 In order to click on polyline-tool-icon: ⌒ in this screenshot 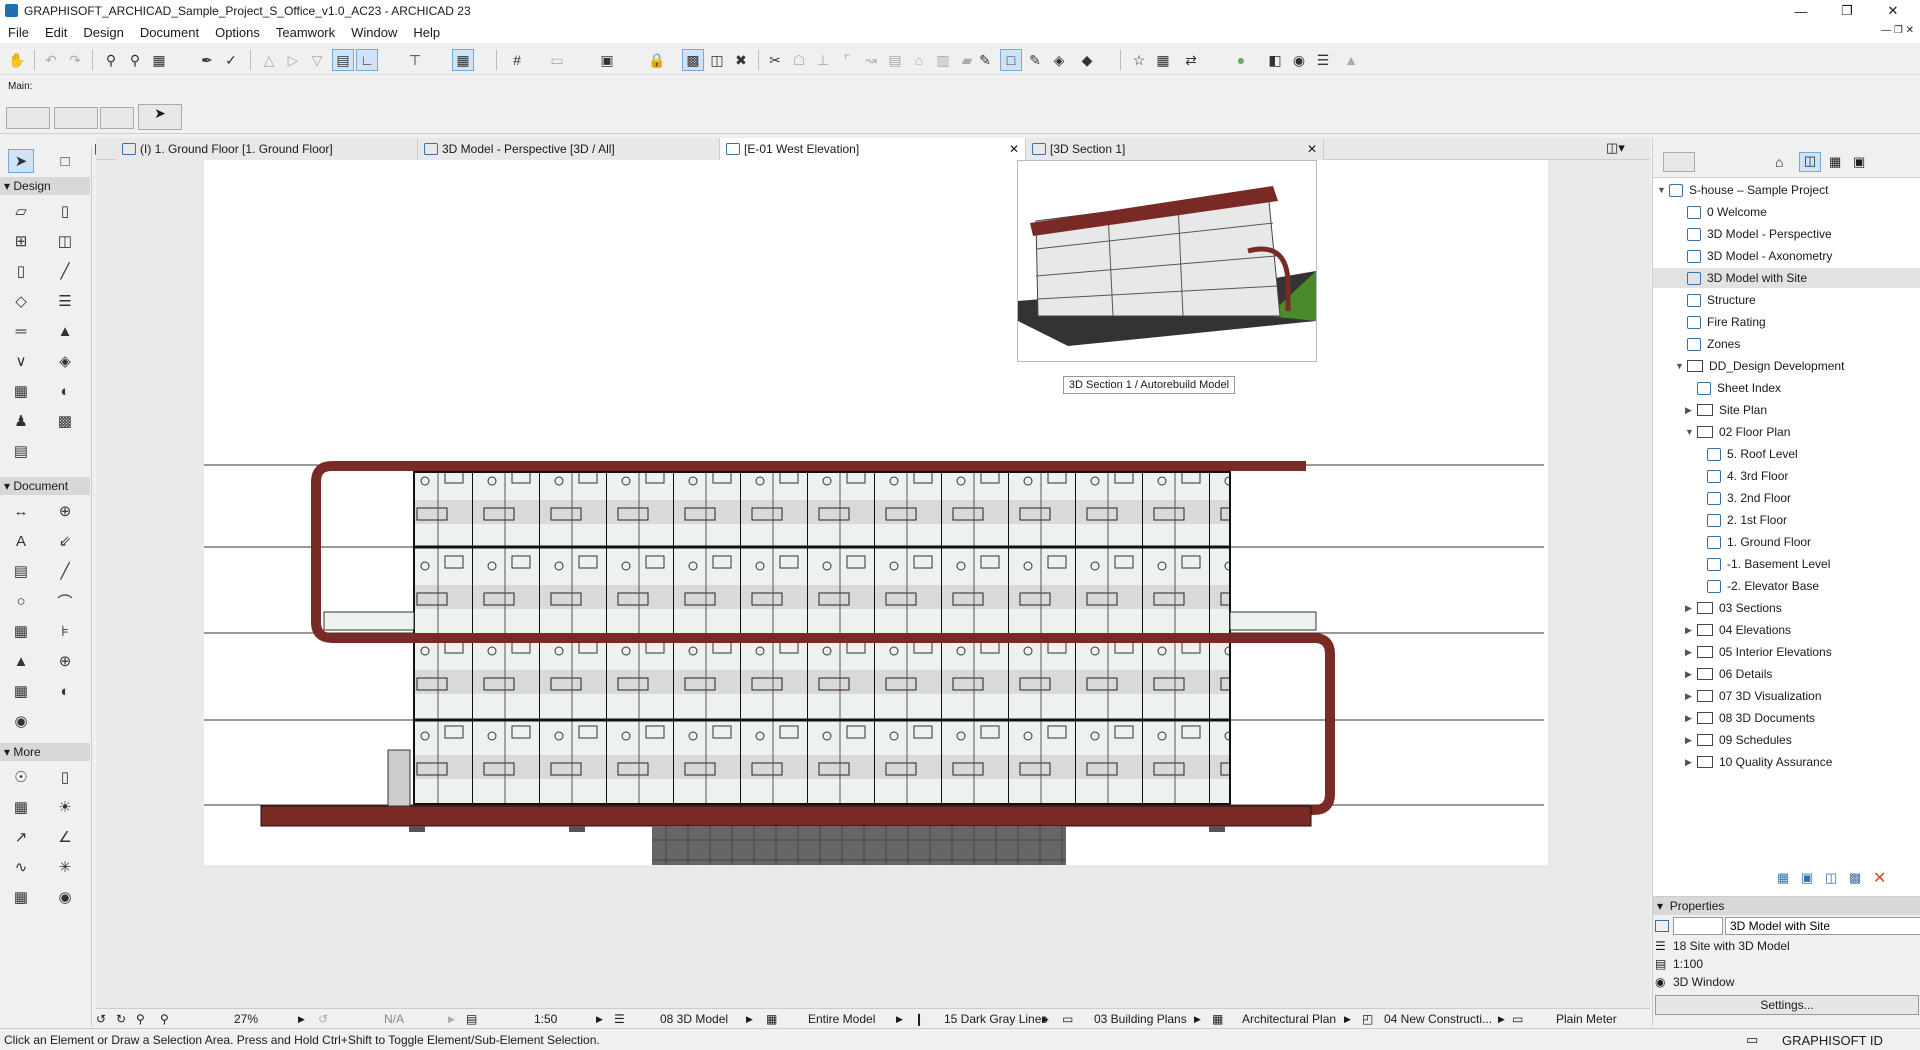, I will do `click(65, 601)`.